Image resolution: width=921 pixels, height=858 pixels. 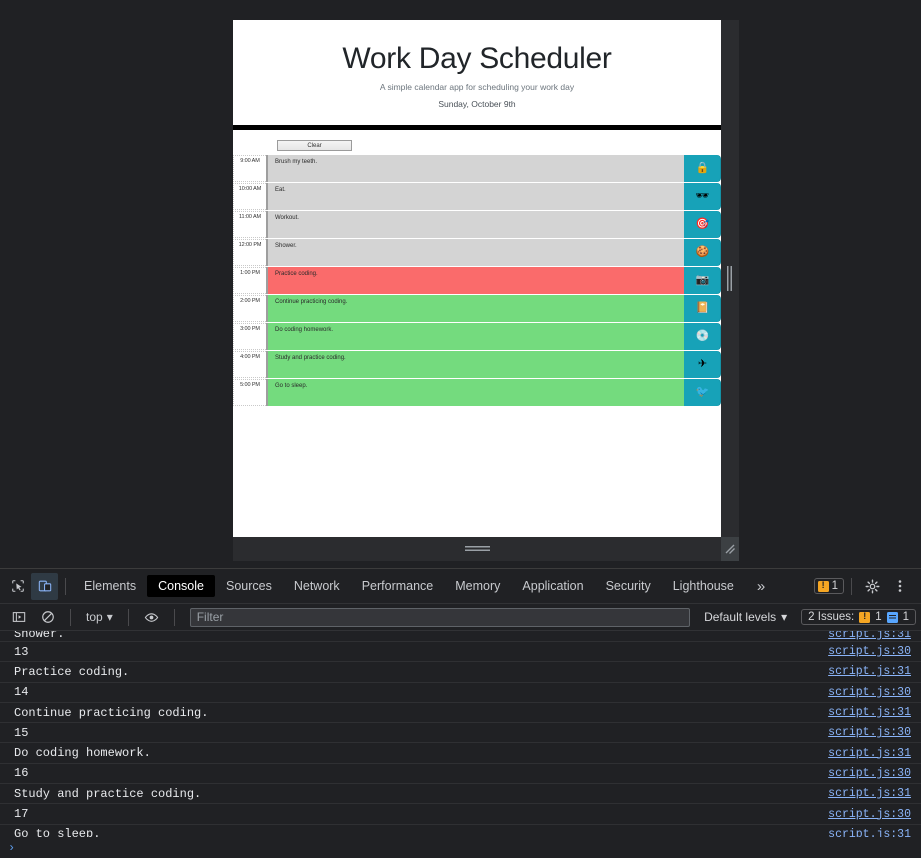 I want to click on time-block: 3:00 PM Do coding homework. 💿, so click(x=477, y=337).